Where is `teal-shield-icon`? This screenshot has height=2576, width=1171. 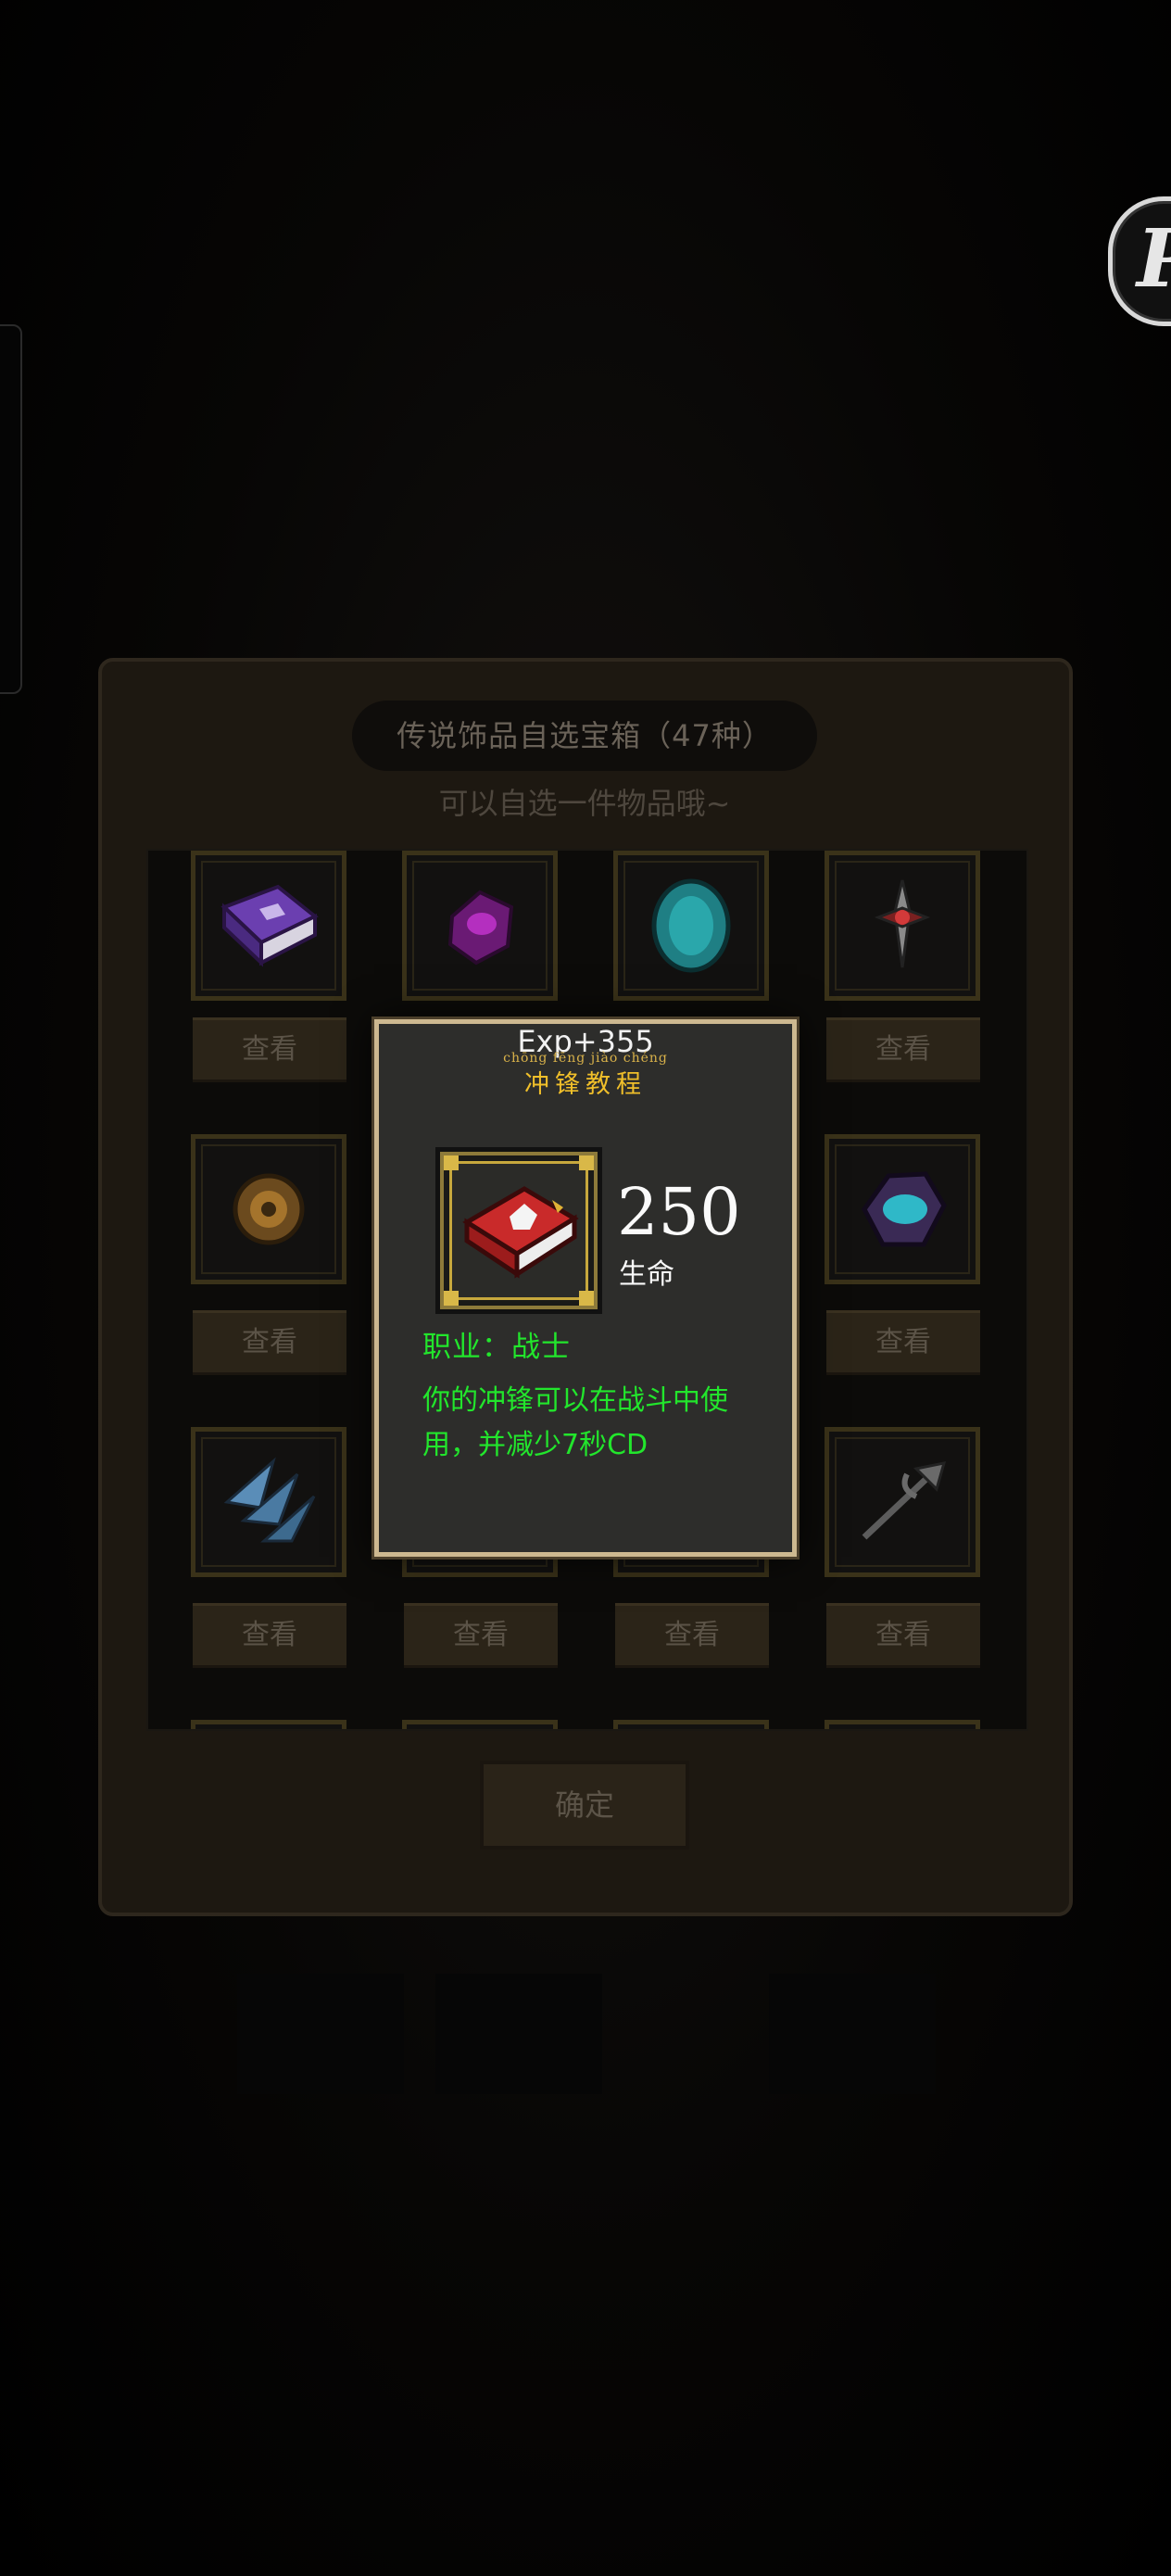
teal-shield-icon is located at coordinates (691, 925).